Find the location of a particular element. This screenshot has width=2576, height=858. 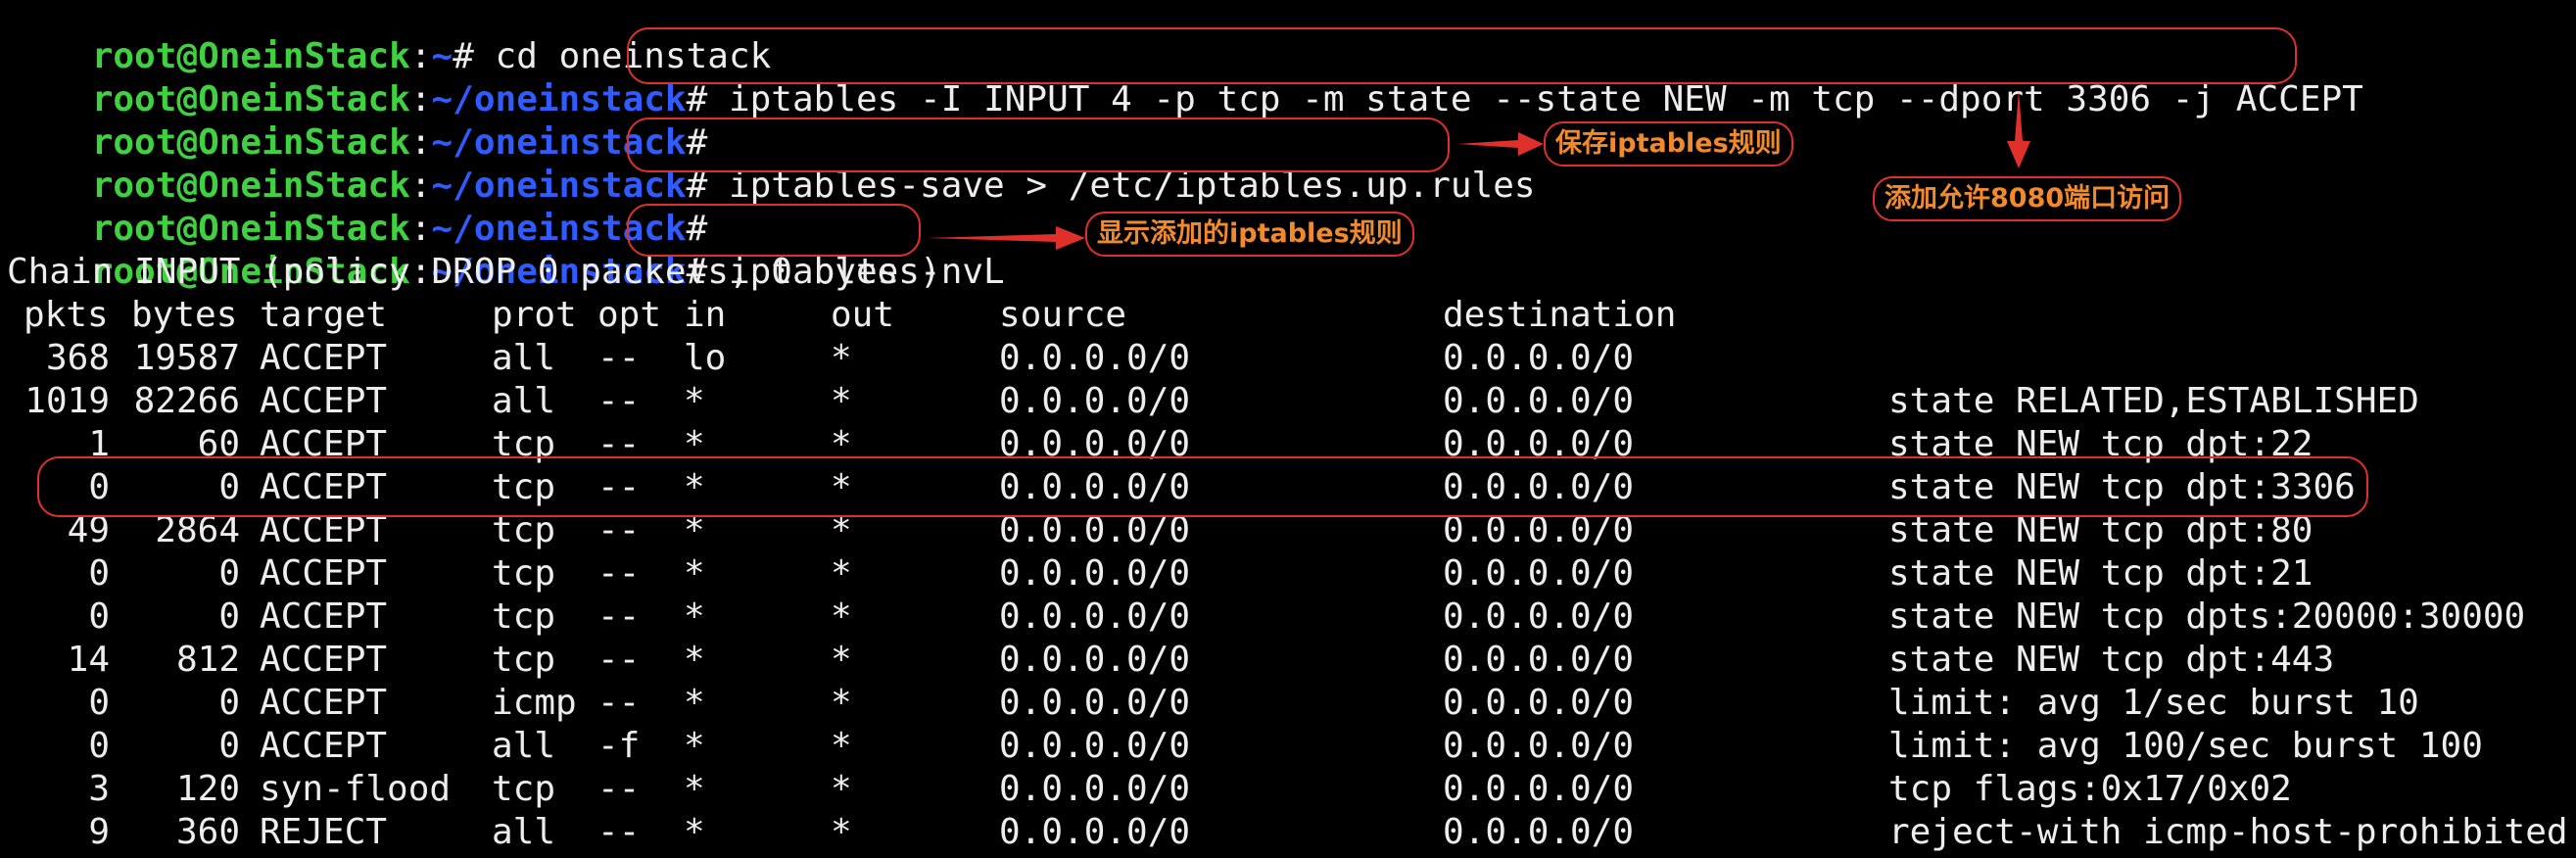

annotation-show-rules: 显示添加的iptables规则 is located at coordinates (1249, 235).